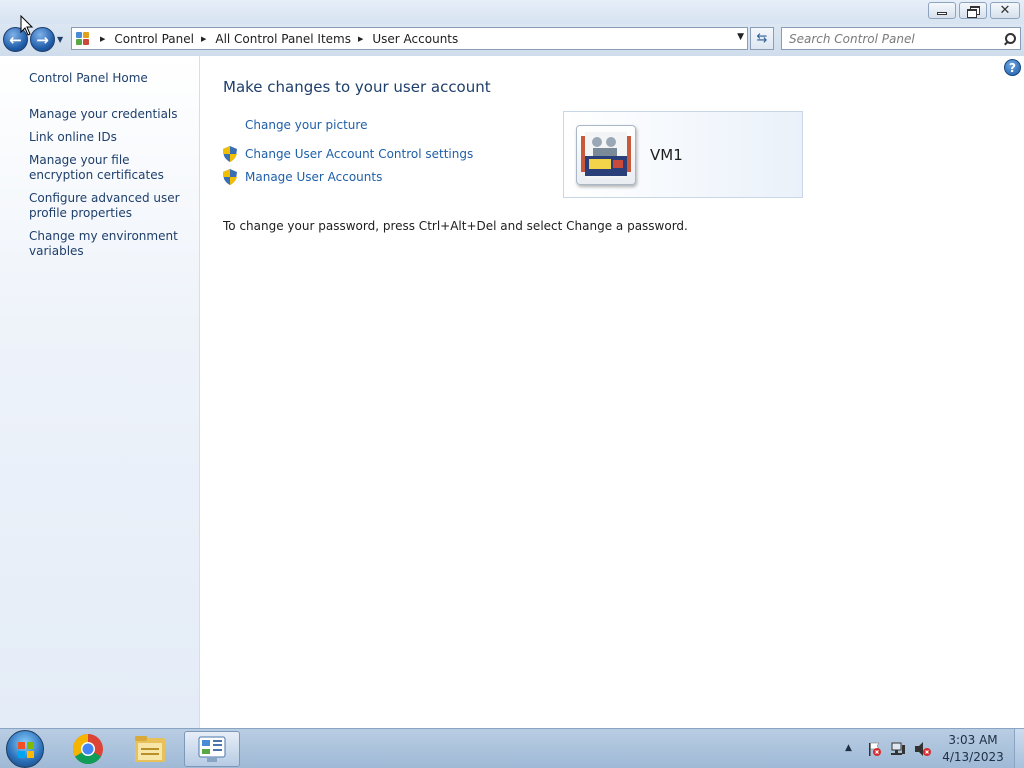 The width and height of the screenshot is (1024, 768). I want to click on breadcrumb-all-items: All Control Panel Items, so click(283, 39).